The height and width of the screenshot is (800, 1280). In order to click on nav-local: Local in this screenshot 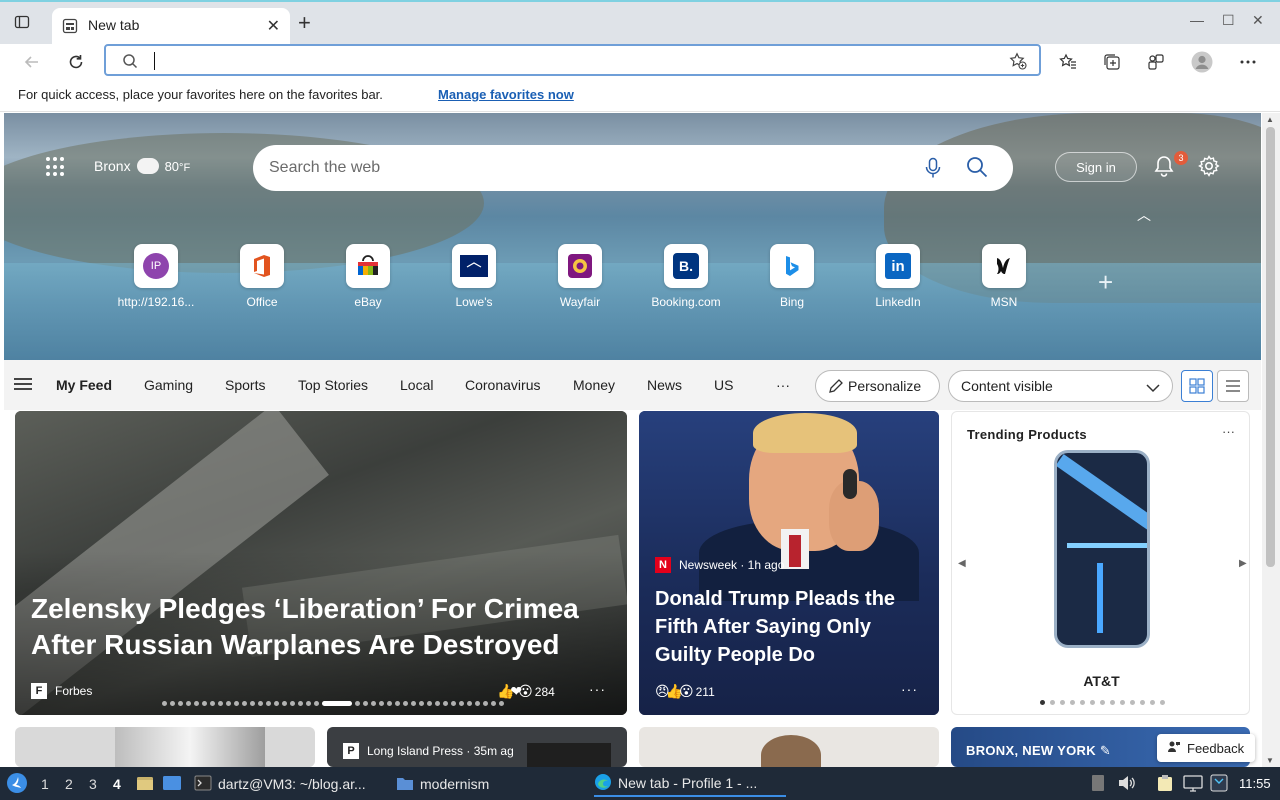, I will do `click(416, 385)`.